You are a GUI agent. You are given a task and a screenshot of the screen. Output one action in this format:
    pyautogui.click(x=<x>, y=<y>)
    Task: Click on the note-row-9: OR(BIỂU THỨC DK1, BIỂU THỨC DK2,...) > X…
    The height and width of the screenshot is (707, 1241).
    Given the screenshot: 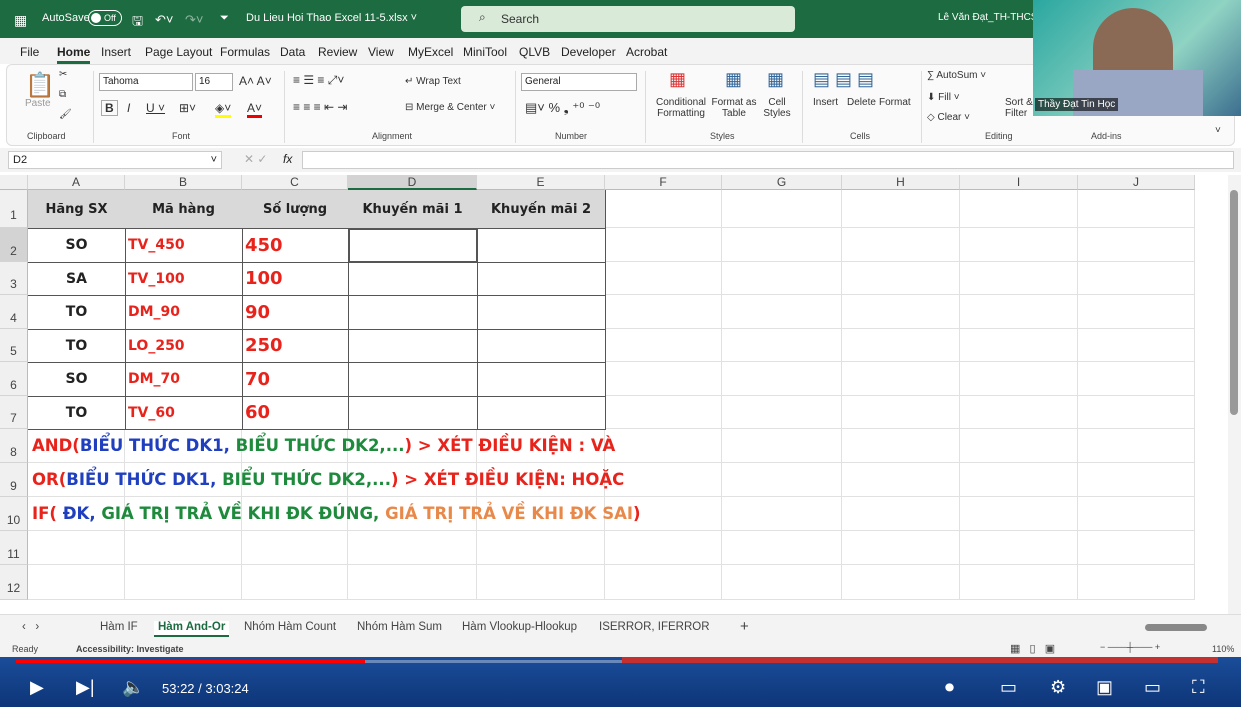 What is the action you would take?
    pyautogui.click(x=328, y=479)
    